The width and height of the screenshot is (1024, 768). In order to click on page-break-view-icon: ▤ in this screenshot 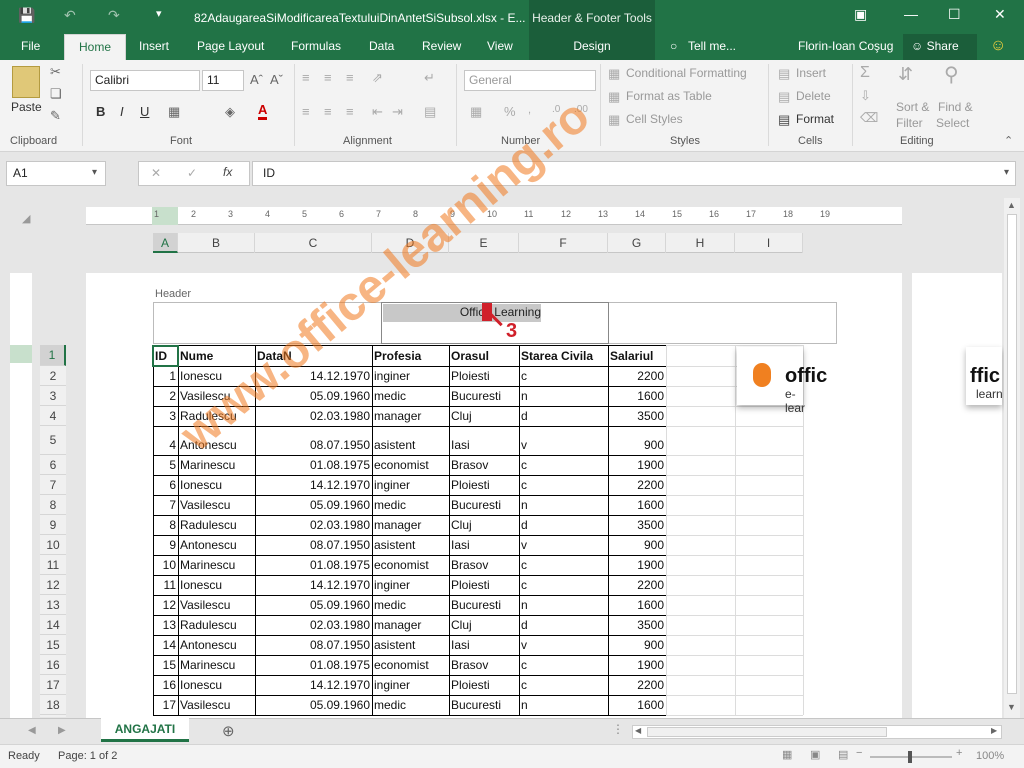, I will do `click(843, 754)`.